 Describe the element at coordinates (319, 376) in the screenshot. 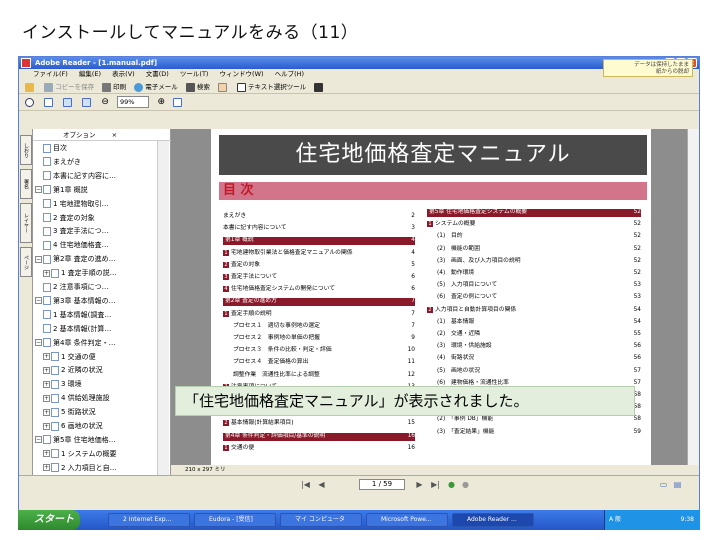

I see `toc-entry: 調整作業 流通性比率による調整 12` at that location.